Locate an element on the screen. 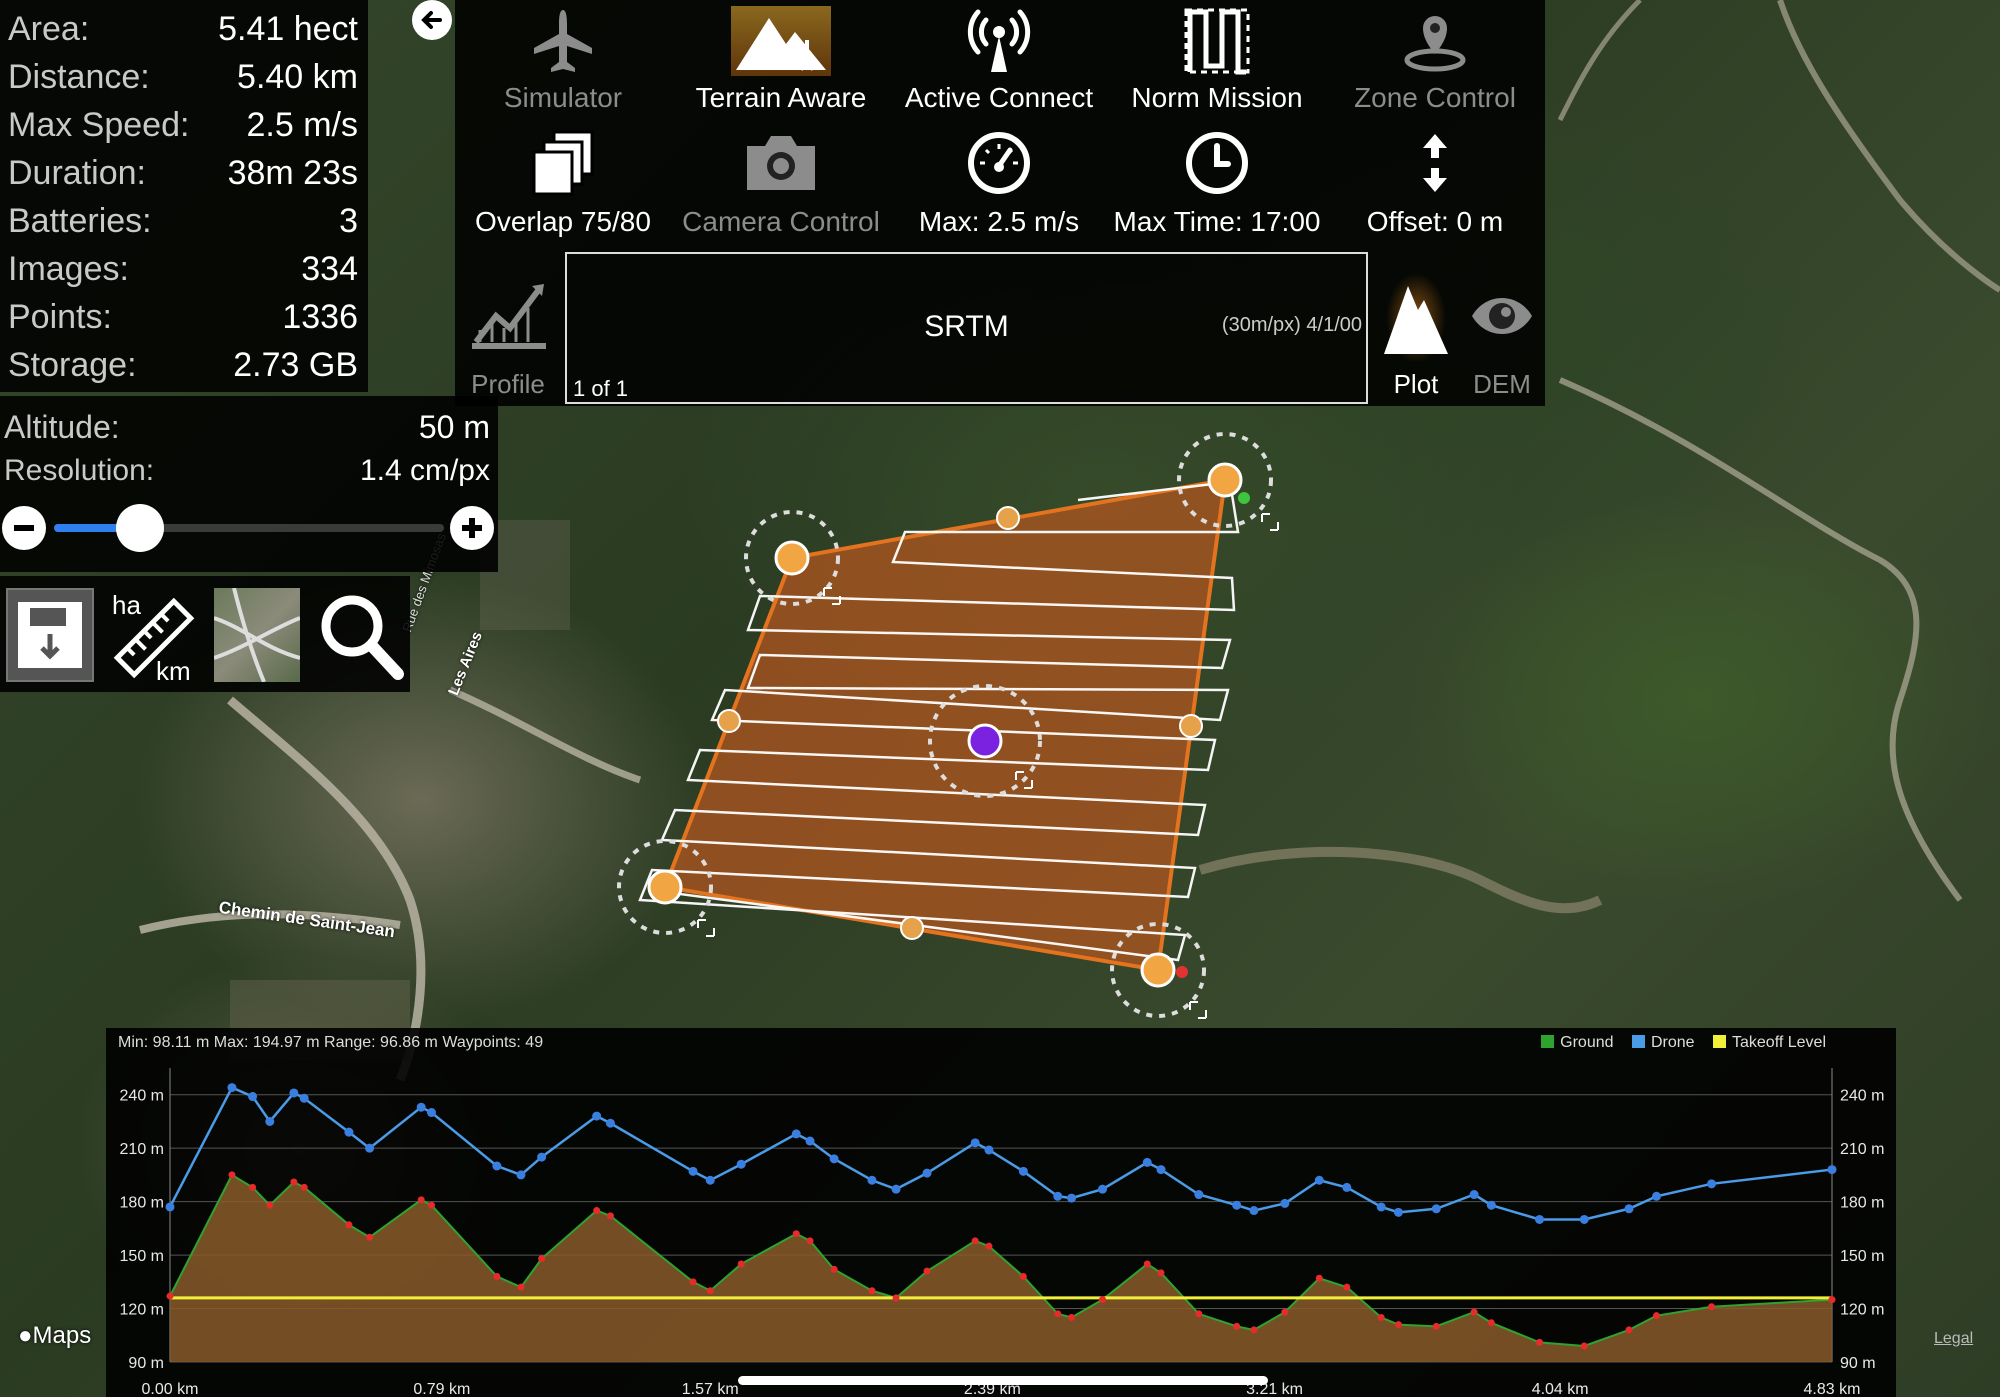  back-button is located at coordinates (432, 20).